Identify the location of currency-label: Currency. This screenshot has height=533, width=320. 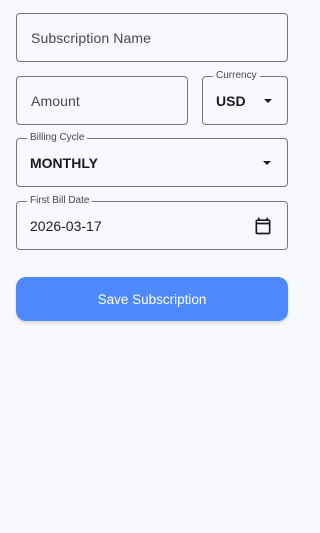
(236, 76).